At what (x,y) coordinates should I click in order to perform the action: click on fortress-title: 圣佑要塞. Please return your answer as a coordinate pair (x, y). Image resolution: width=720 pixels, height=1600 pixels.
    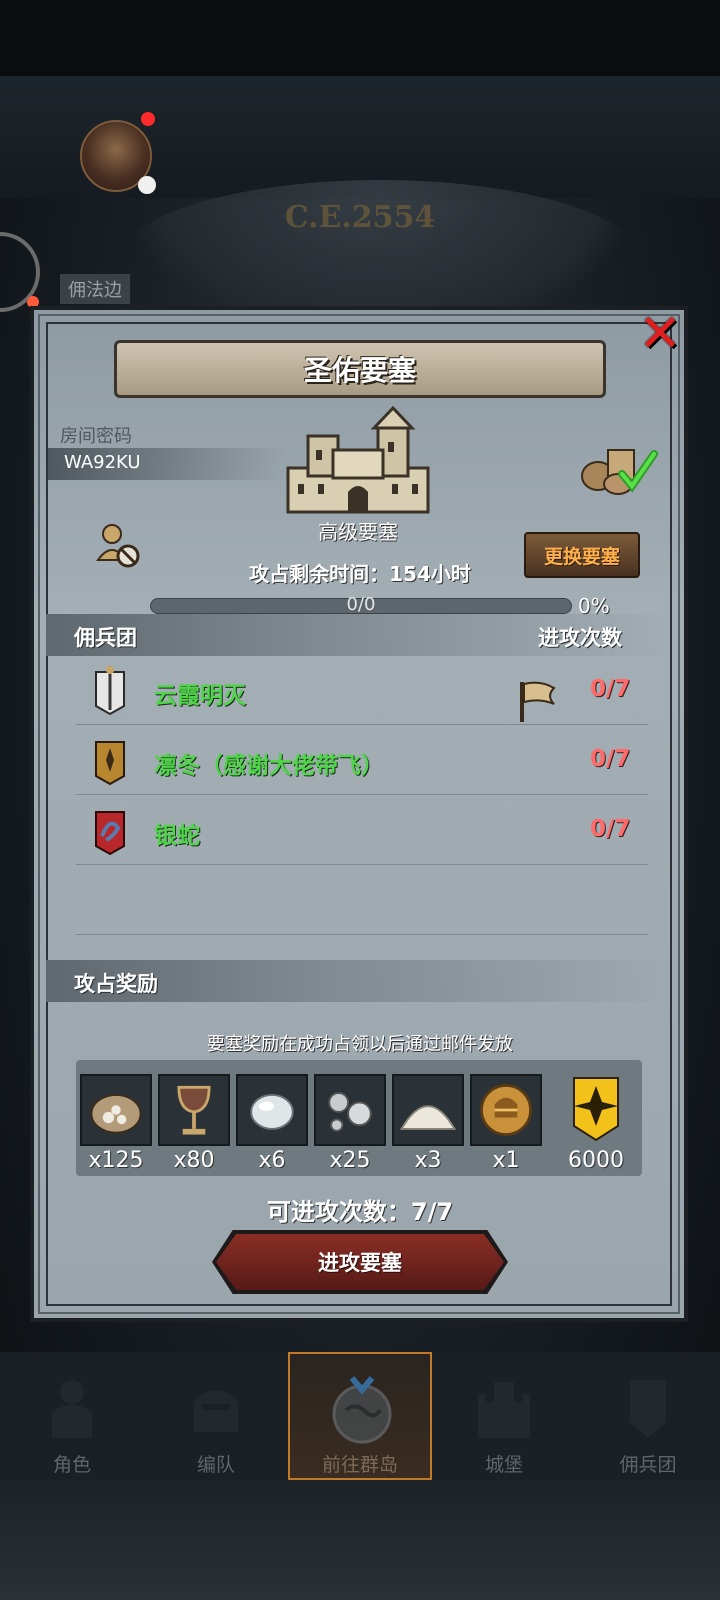
    Looking at the image, I should click on (359, 370).